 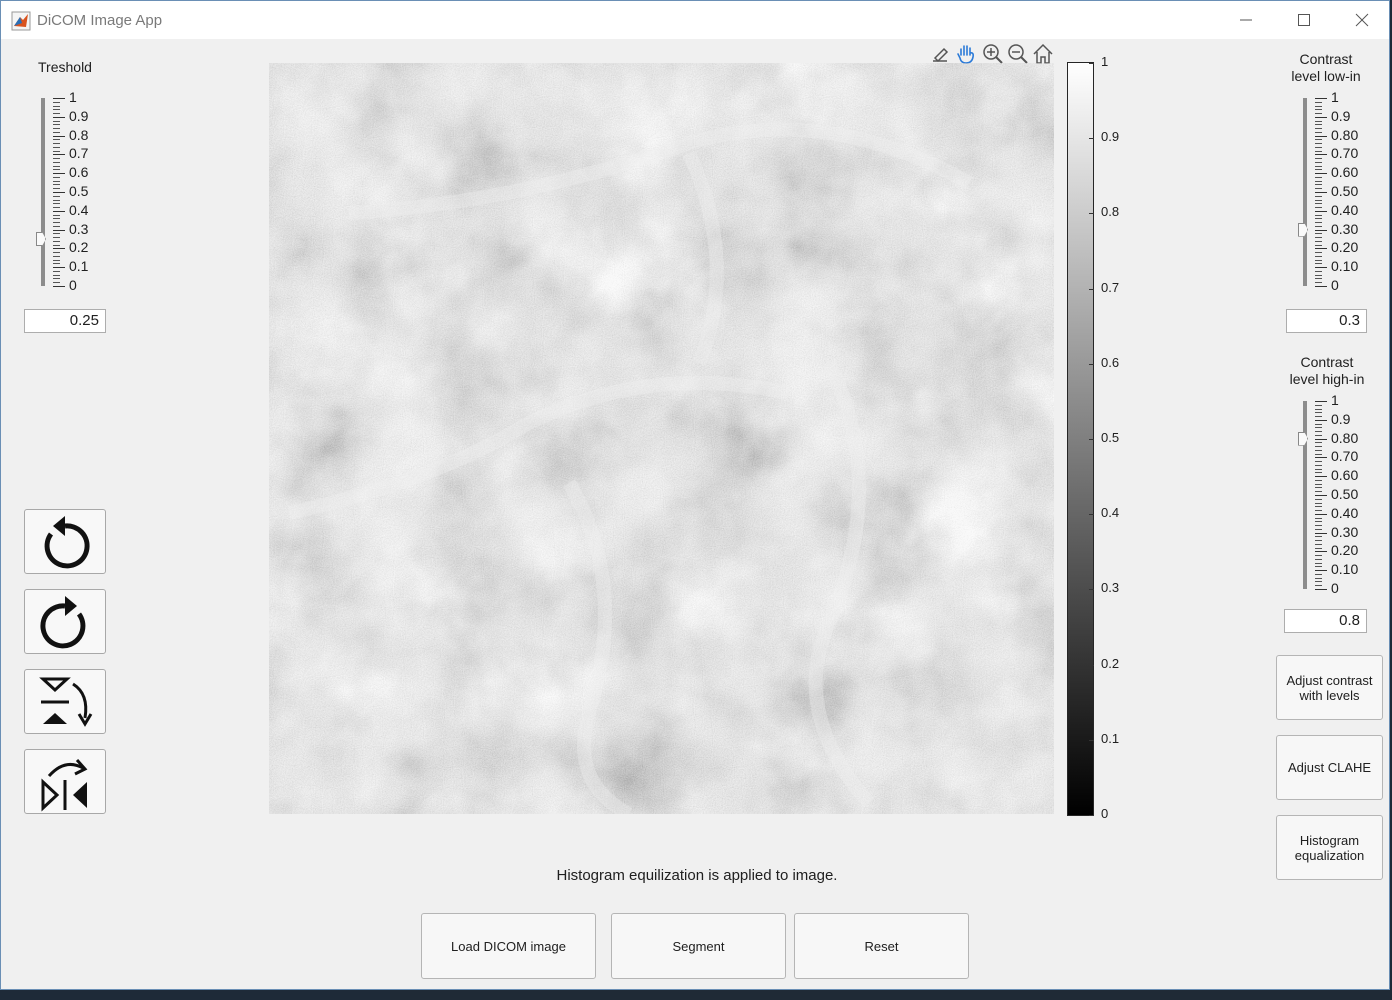 What do you see at coordinates (1110, 513) in the screenshot?
I see `colorbar-tick-label: 0.4` at bounding box center [1110, 513].